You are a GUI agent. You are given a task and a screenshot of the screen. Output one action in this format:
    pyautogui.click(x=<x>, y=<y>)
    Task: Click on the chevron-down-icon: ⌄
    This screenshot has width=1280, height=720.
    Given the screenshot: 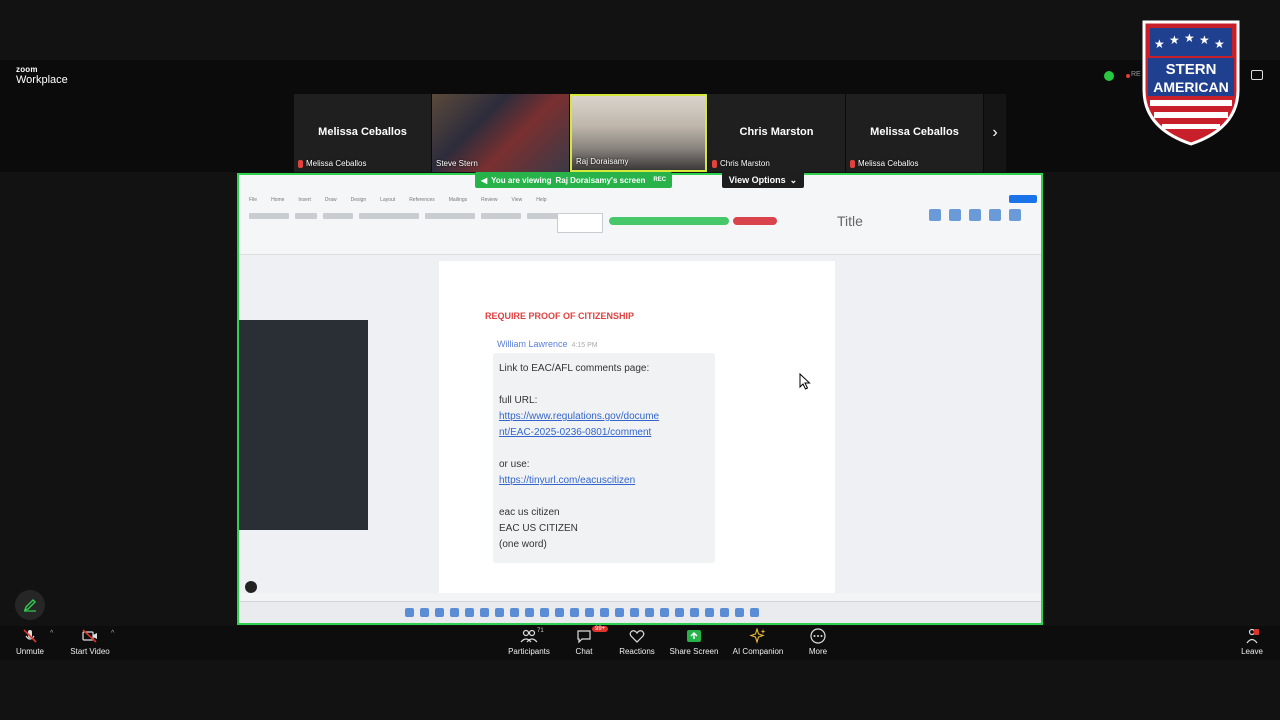 What is the action you would take?
    pyautogui.click(x=793, y=179)
    